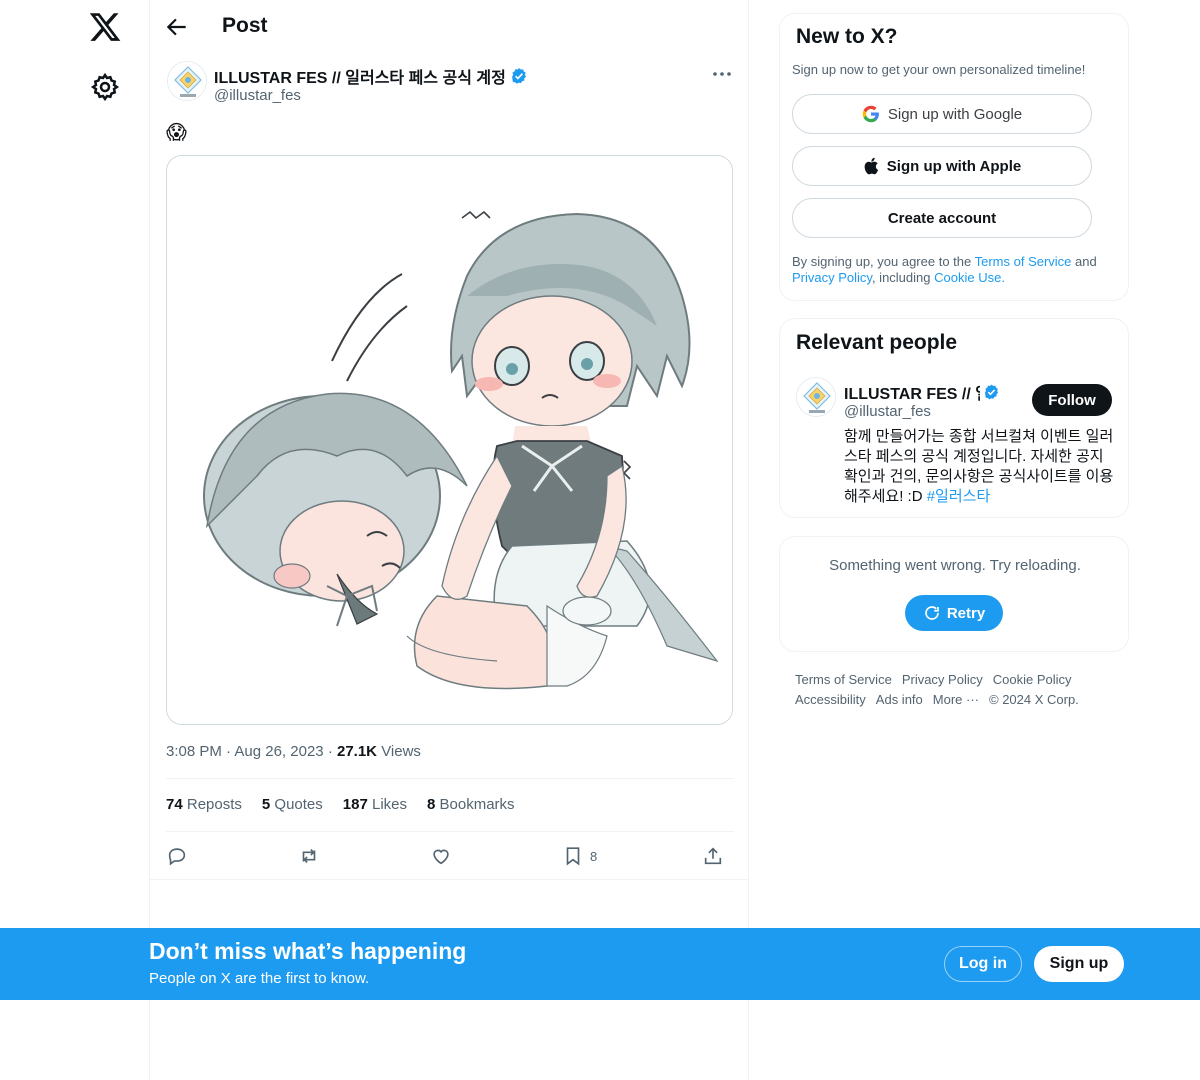  What do you see at coordinates (573, 856) in the screenshot?
I see `bookmark-icon` at bounding box center [573, 856].